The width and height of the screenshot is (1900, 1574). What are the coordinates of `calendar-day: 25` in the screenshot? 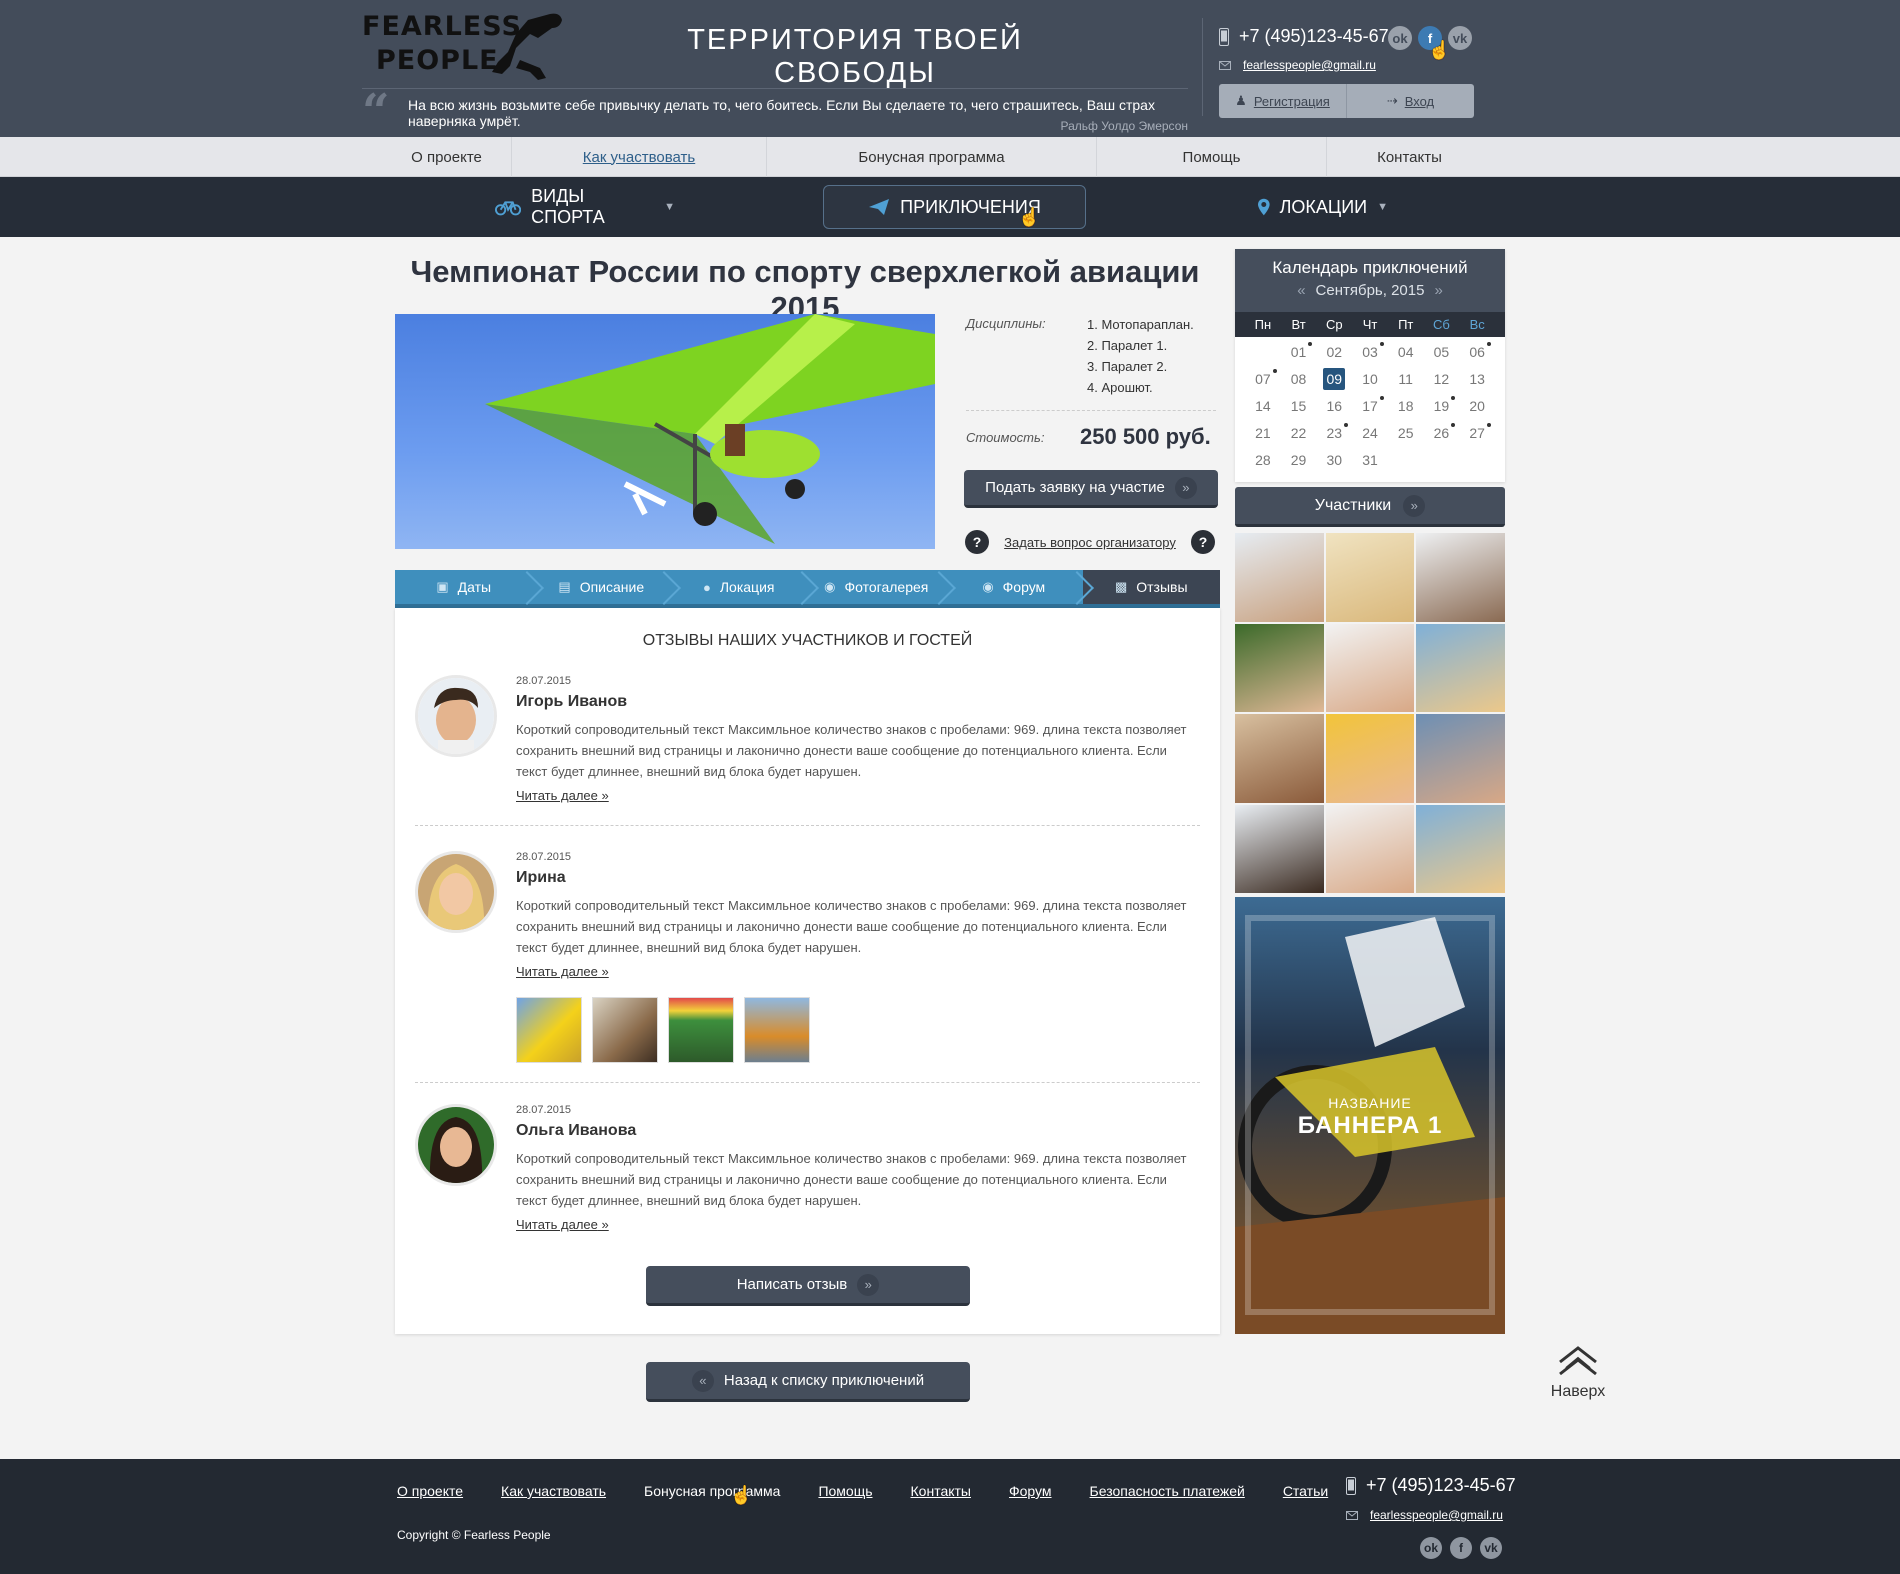 It's located at (1406, 433).